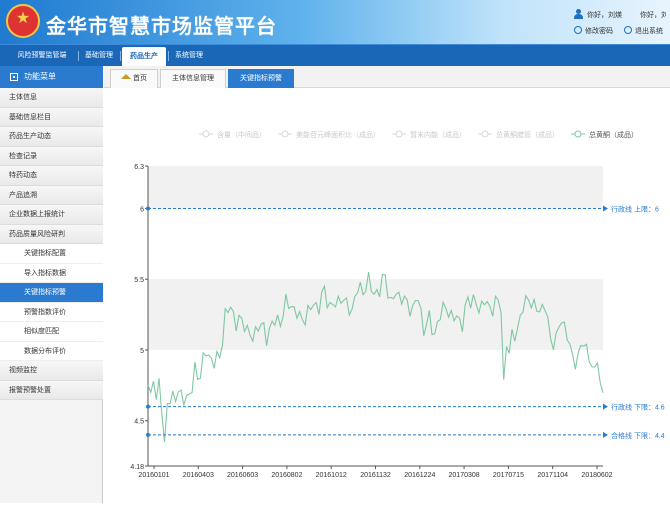  I want to click on y-tick-label: 6, so click(142, 209).